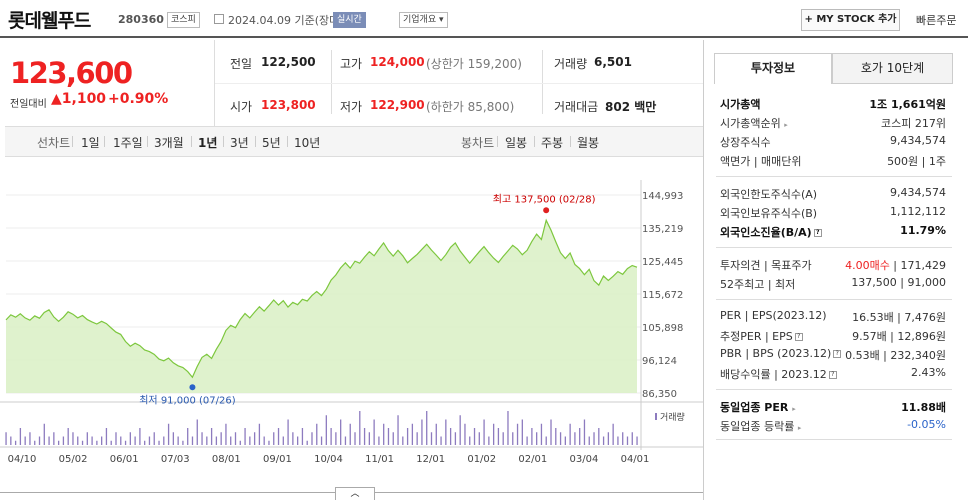  What do you see at coordinates (175, 459) in the screenshot?
I see `x-tick-label: 07/03` at bounding box center [175, 459].